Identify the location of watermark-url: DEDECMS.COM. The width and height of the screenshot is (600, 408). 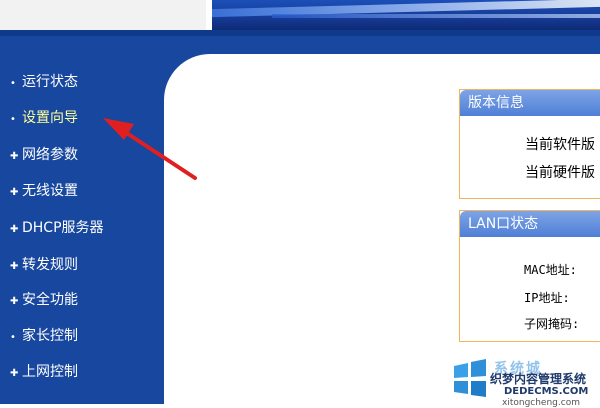
(546, 391).